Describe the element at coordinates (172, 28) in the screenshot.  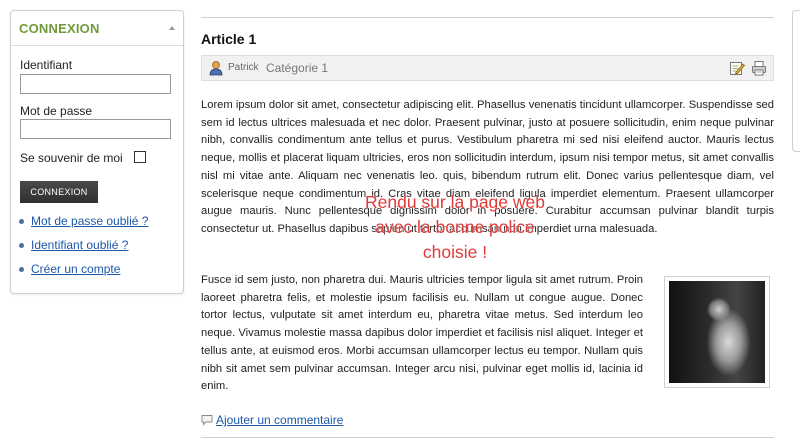
I see `collapse-arrow-icon` at that location.